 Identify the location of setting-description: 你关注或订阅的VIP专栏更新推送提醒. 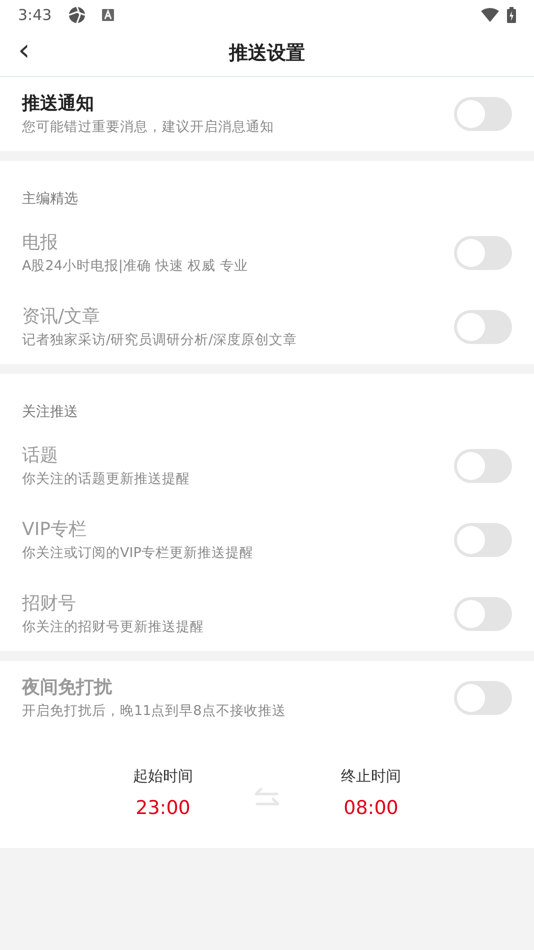
(138, 553).